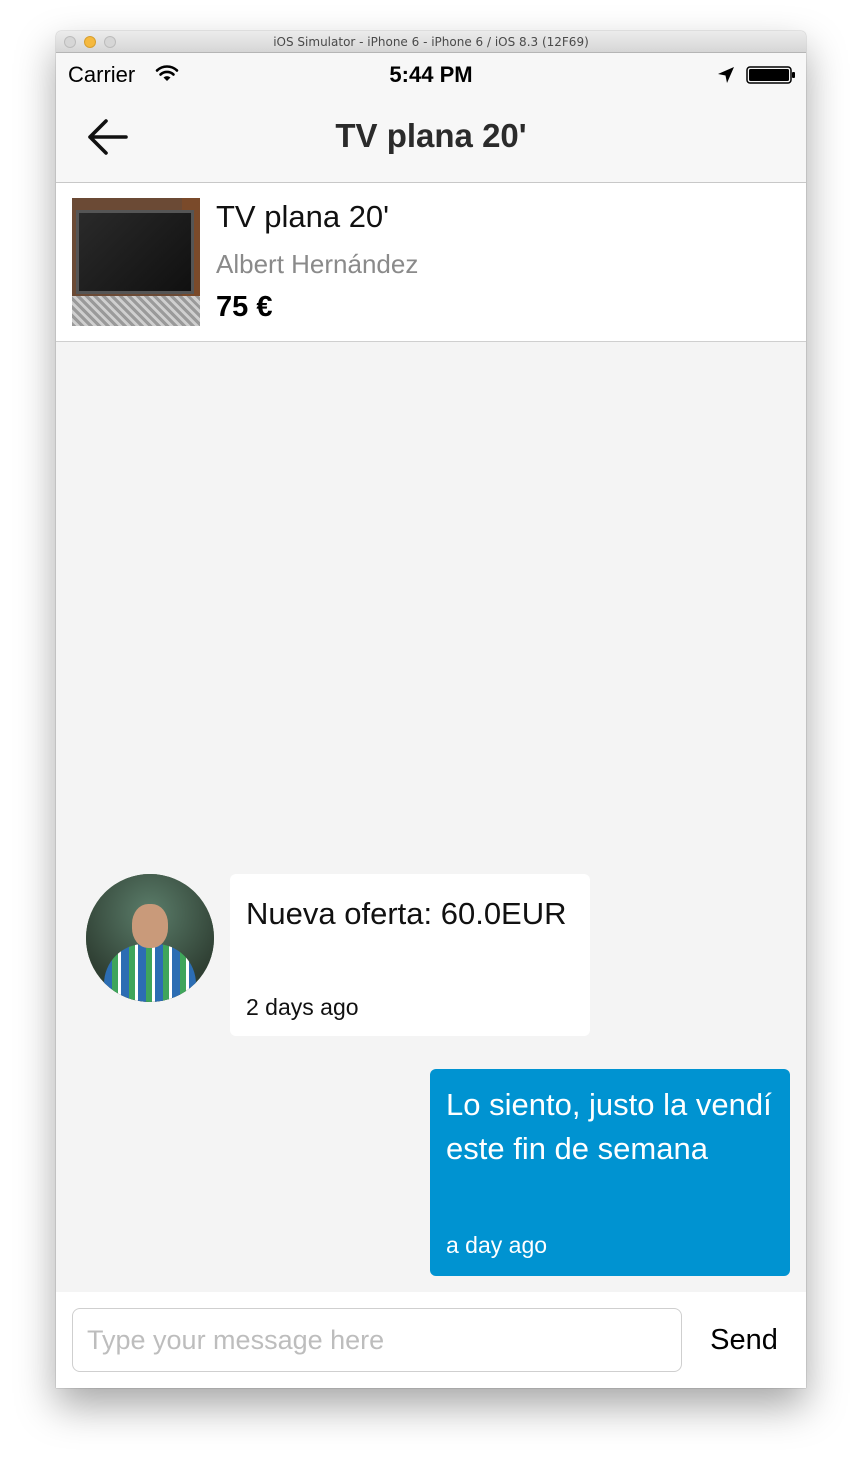  I want to click on message-composer: Send, so click(431, 1340).